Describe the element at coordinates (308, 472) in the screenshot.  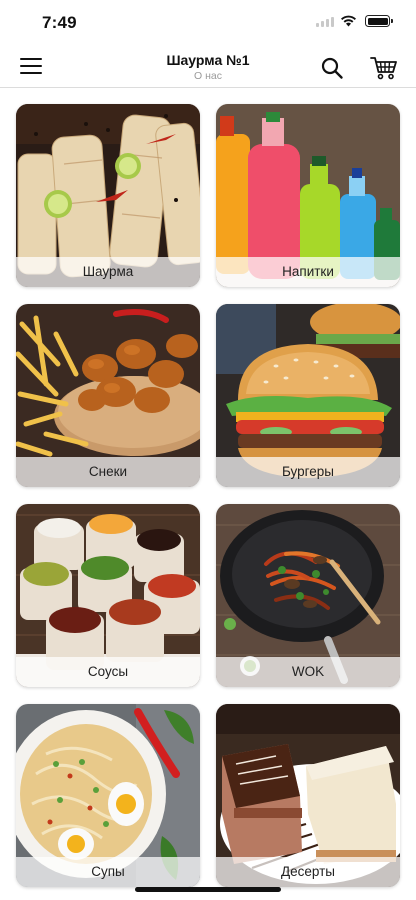
I see `category-label: Бургеры` at that location.